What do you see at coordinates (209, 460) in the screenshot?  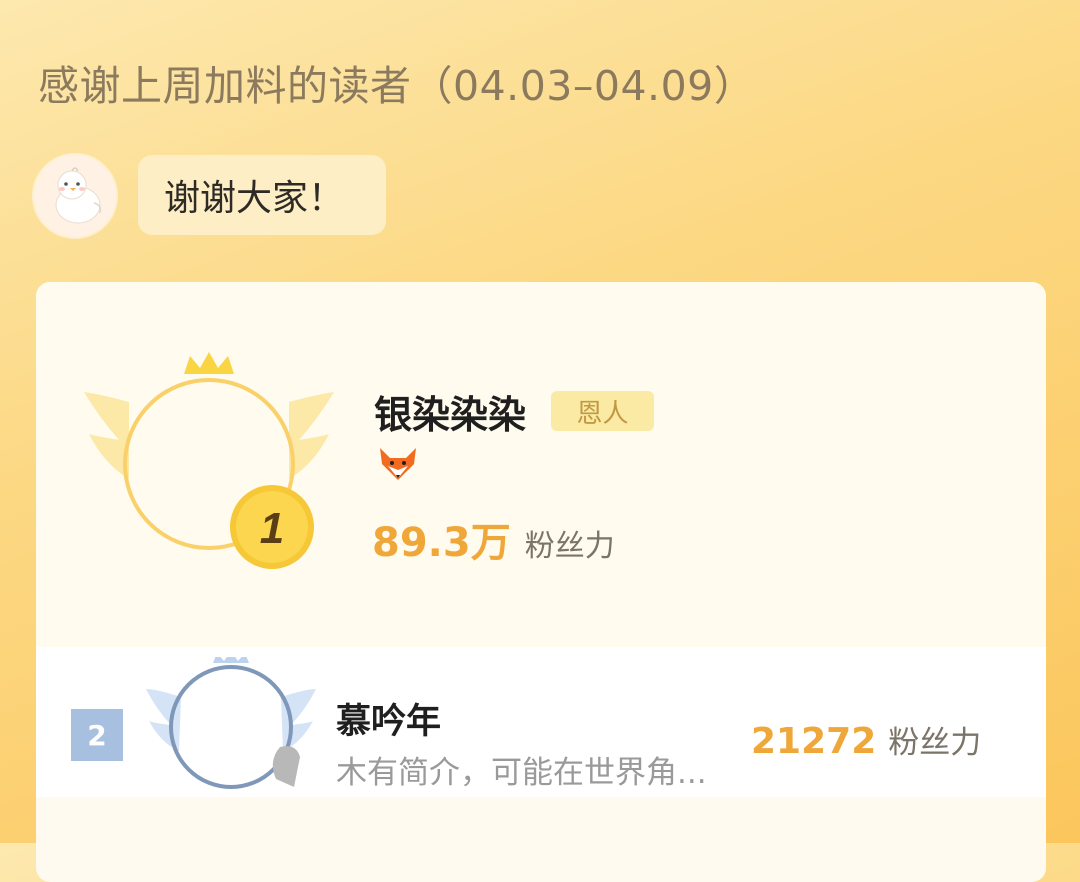 I see `gold-winged-crown-emblem: 1` at bounding box center [209, 460].